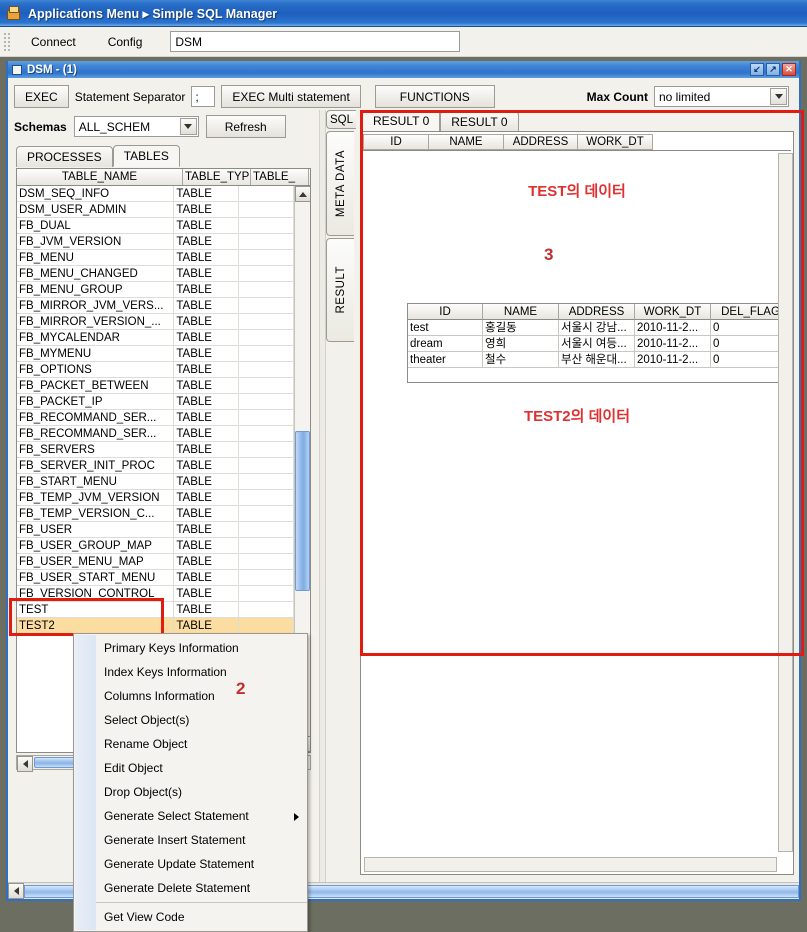 The width and height of the screenshot is (807, 932). Describe the element at coordinates (280, 177) in the screenshot. I see `column-header-table-cat: TABLE_` at that location.